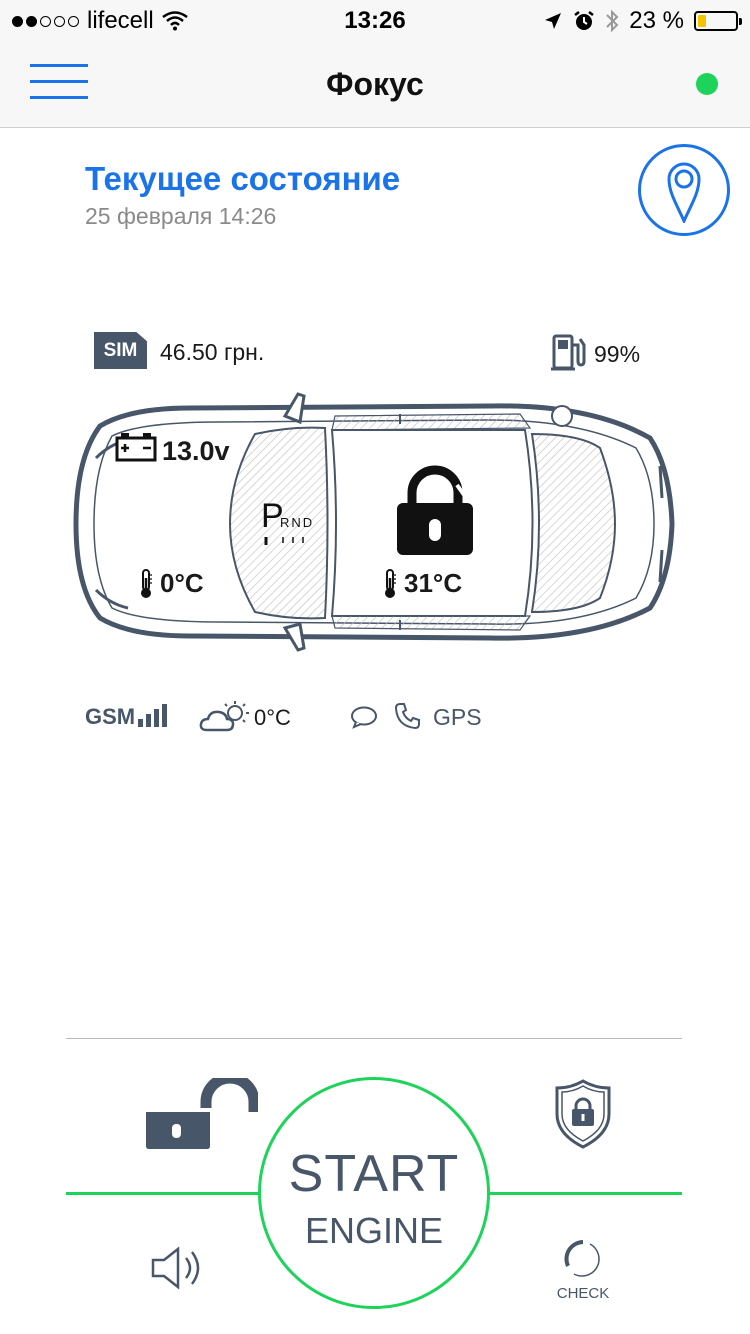 The image size is (750, 1334). Describe the element at coordinates (181, 216) in the screenshot. I see `status-timestamp: 25 февраля 14:26` at that location.